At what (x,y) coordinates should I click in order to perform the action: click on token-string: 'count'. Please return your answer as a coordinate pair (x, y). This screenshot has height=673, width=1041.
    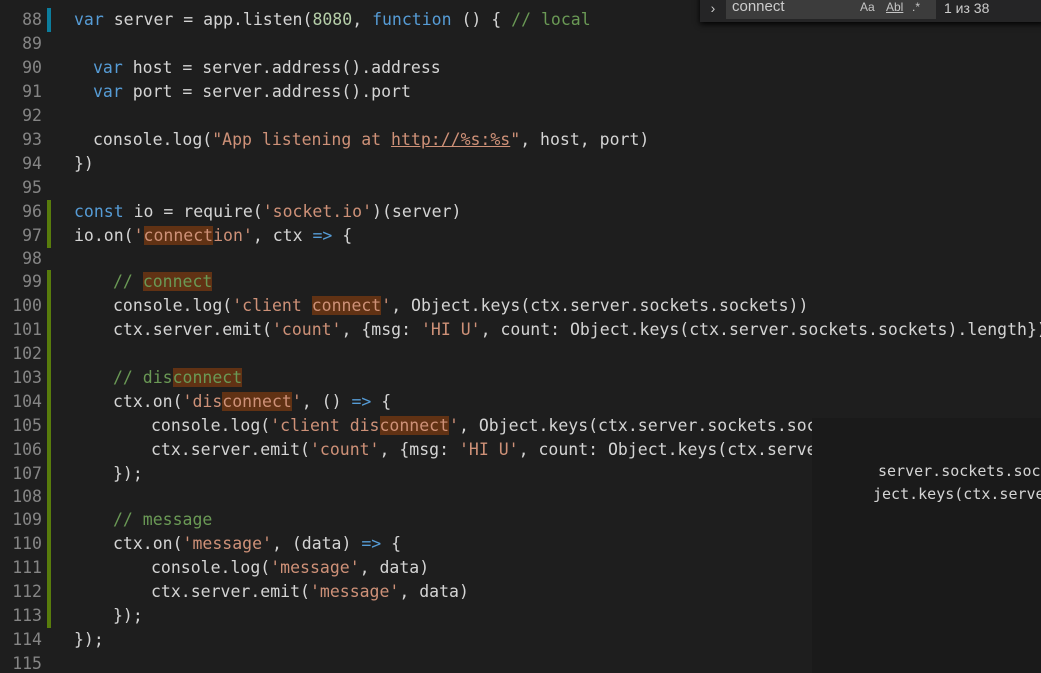
    Looking at the image, I should click on (344, 449).